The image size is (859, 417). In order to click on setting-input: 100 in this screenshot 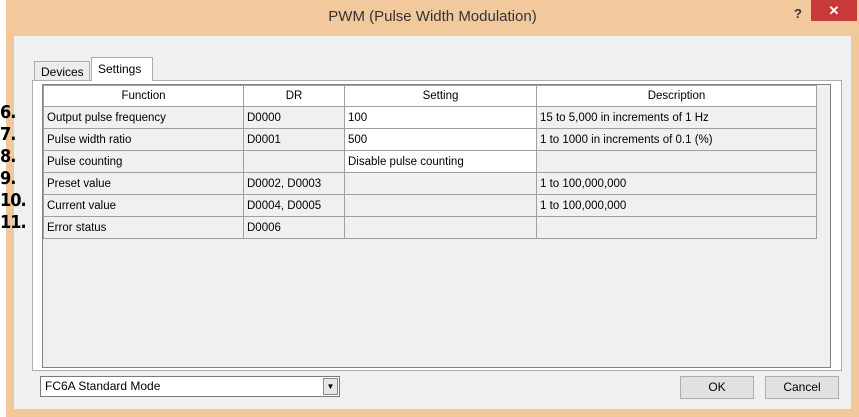, I will do `click(440, 117)`.